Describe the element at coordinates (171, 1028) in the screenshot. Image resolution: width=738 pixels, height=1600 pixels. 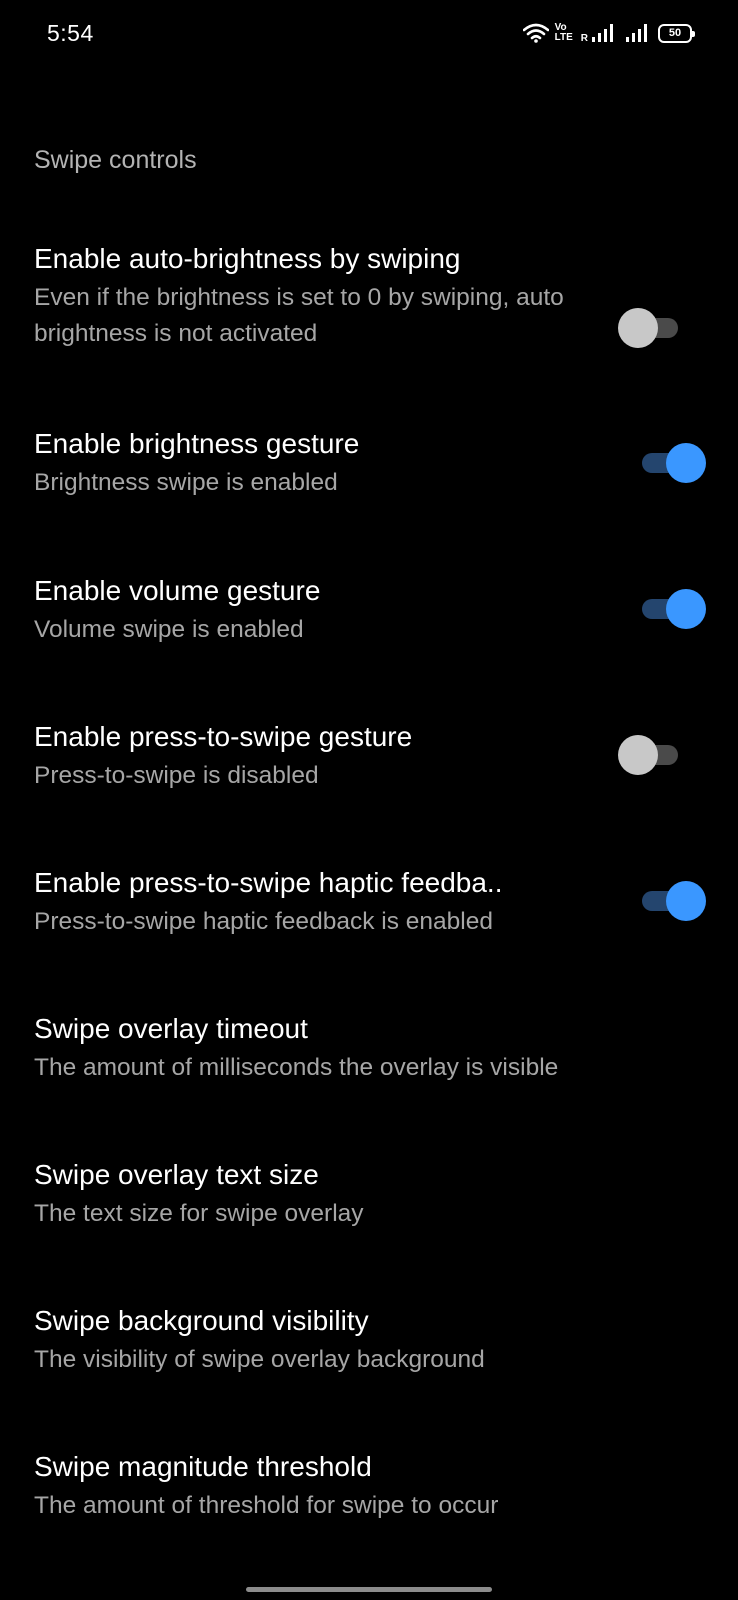
I see `pref-title: Swipe overlay timeout` at that location.